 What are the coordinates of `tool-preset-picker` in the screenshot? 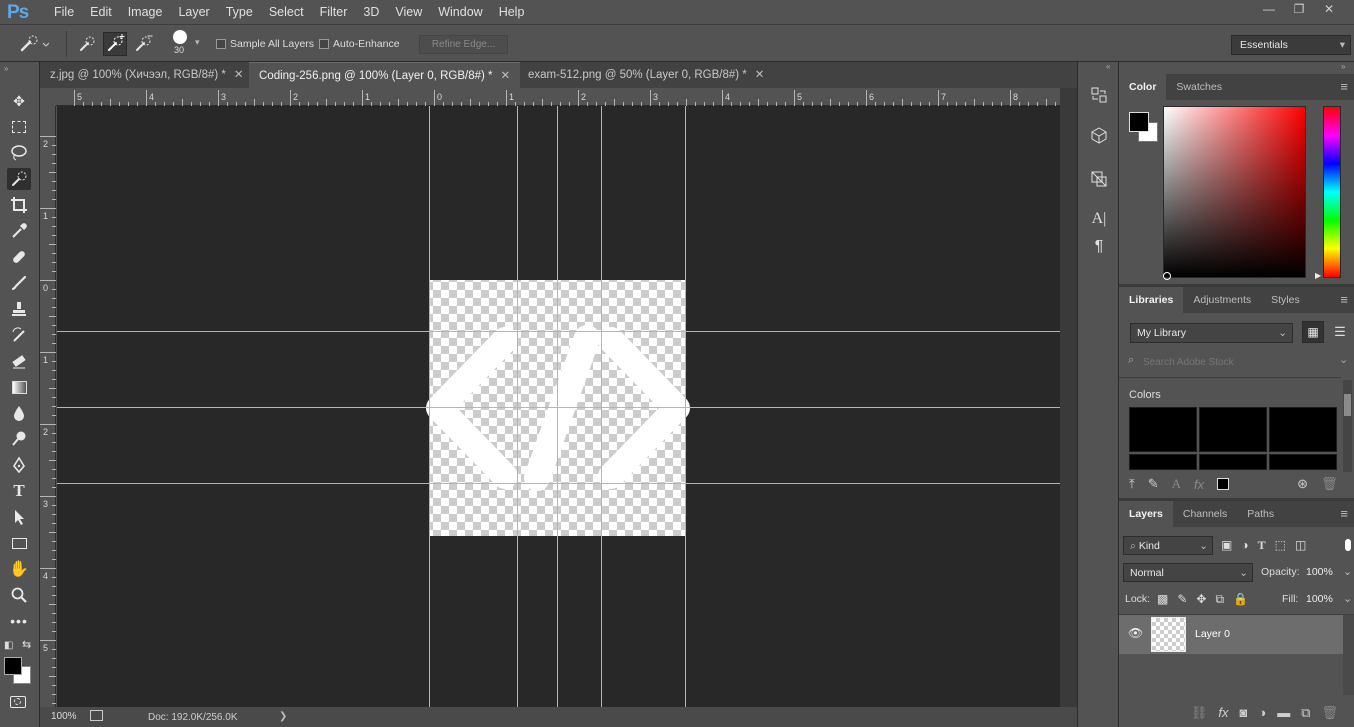 It's located at (35, 45).